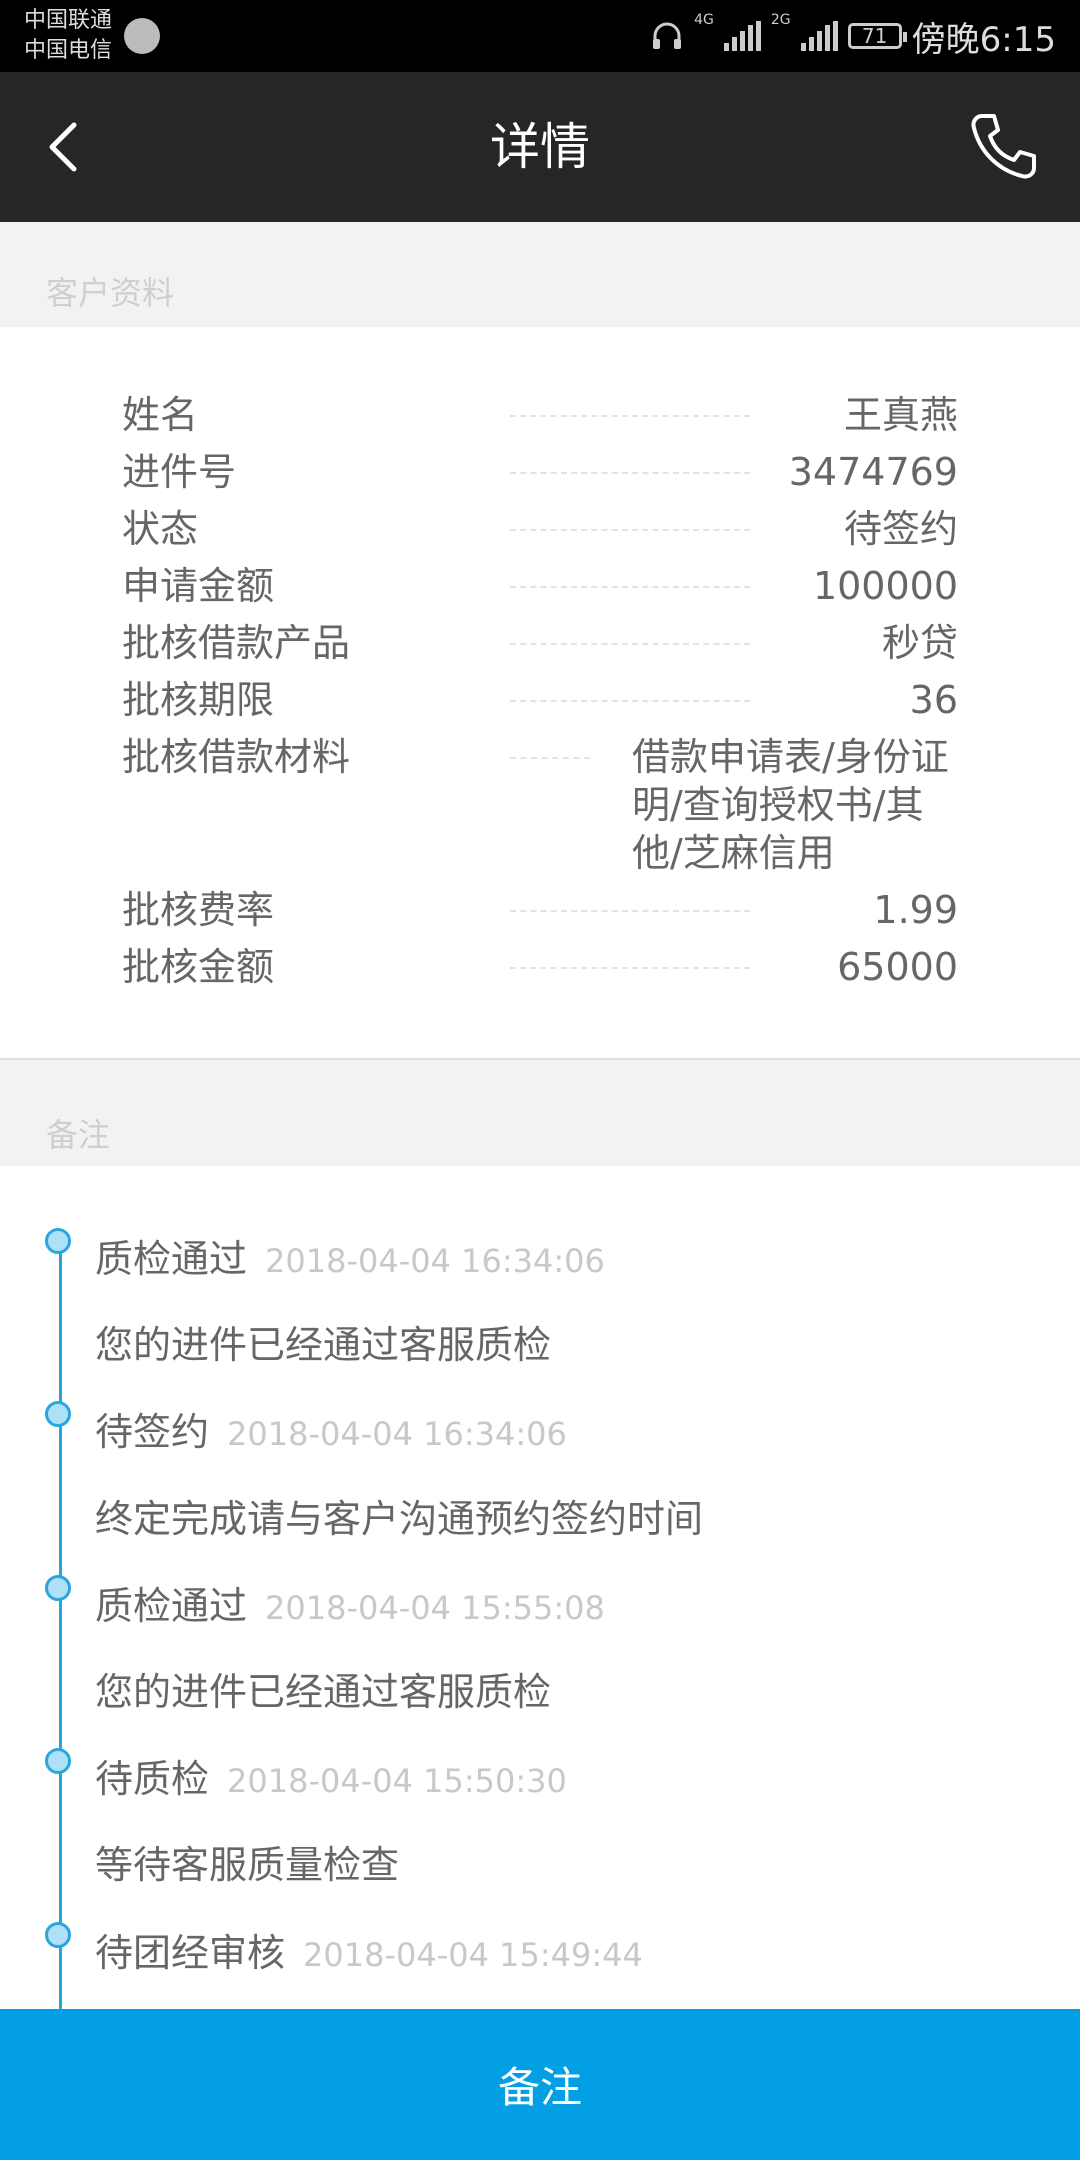 The width and height of the screenshot is (1080, 2160). I want to click on info-row-status: 状态 待签约, so click(540, 529).